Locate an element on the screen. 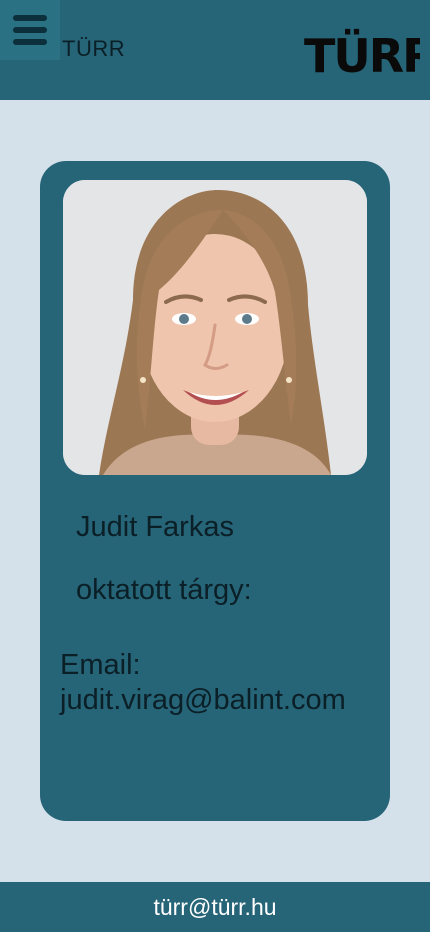 This screenshot has width=430, height=932. menu-button is located at coordinates (30, 30).